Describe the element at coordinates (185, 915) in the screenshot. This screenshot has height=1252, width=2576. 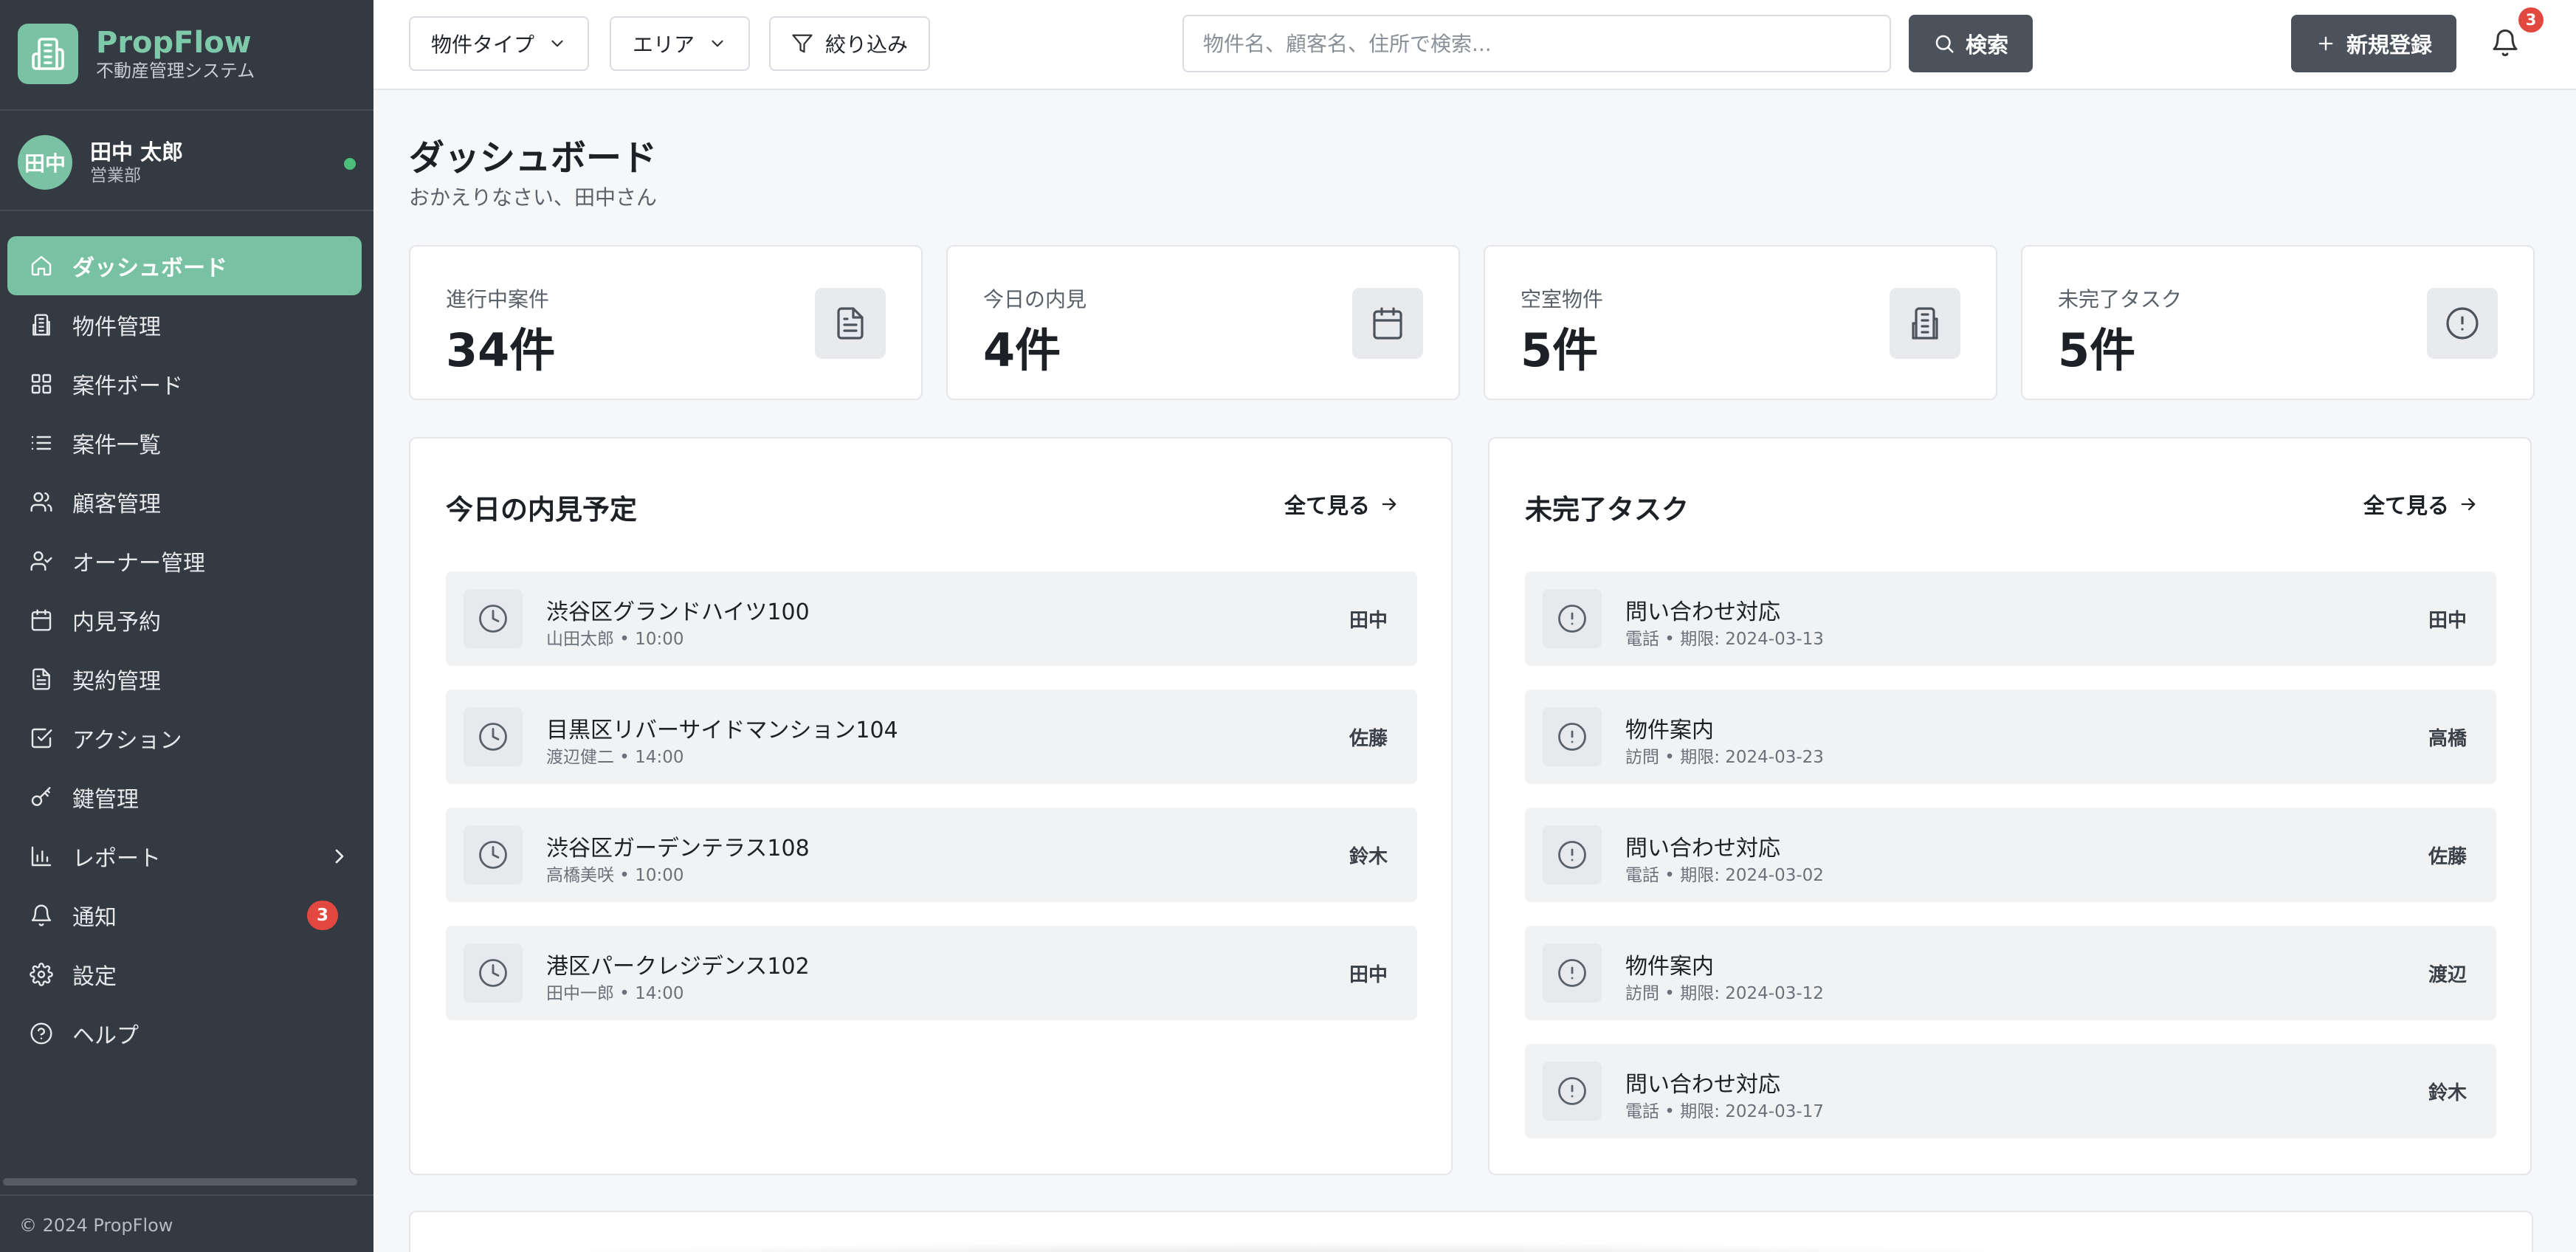
I see `sidebar-item-notifications: 通知 3` at that location.